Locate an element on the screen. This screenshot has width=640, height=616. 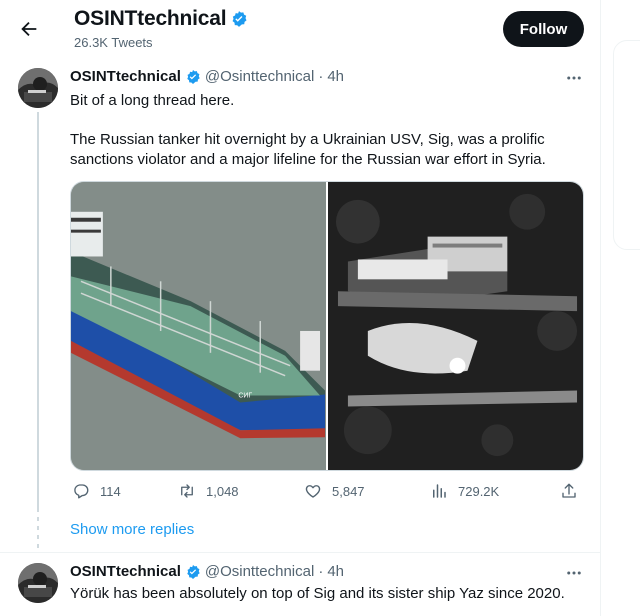
back-button is located at coordinates (29, 29).